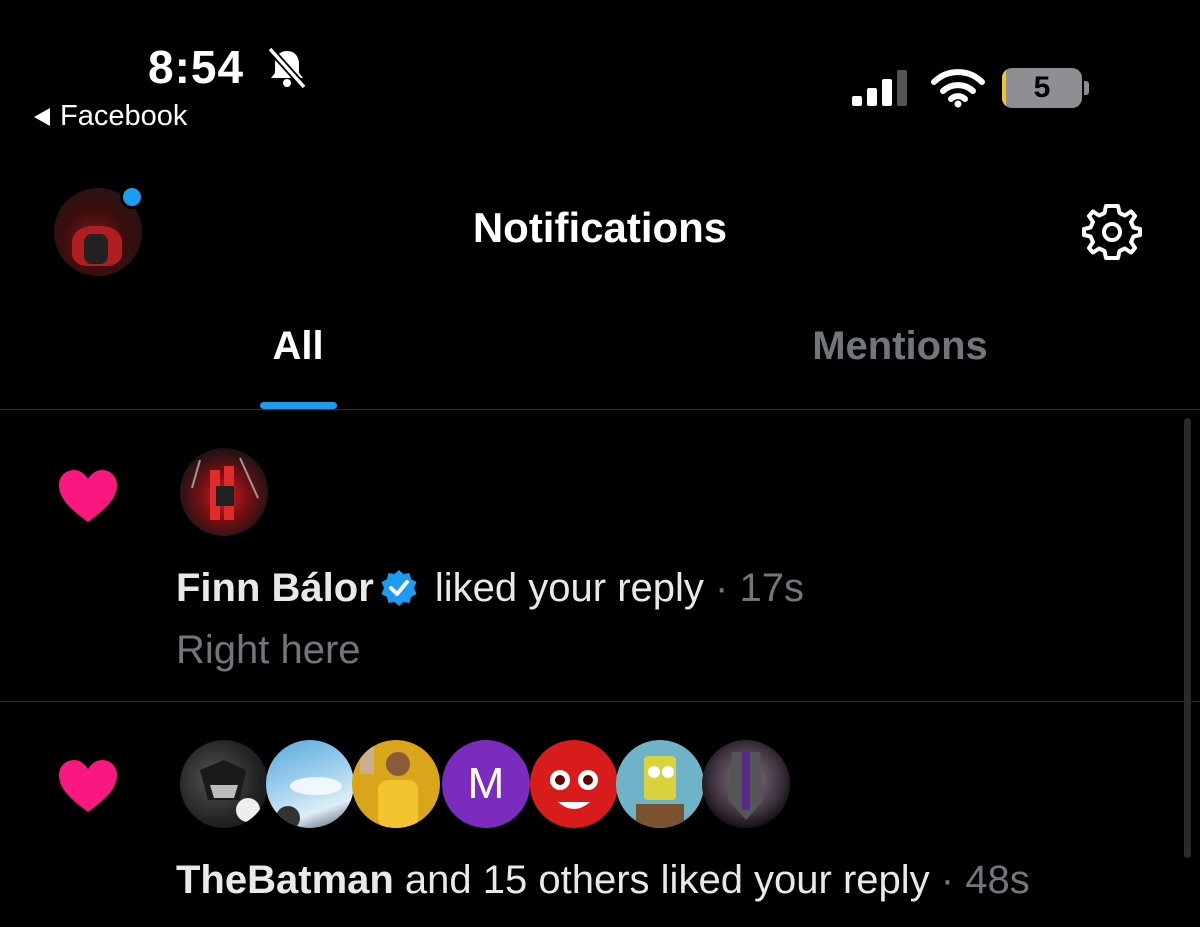 This screenshot has width=1200, height=927. I want to click on gear-icon, so click(1112, 232).